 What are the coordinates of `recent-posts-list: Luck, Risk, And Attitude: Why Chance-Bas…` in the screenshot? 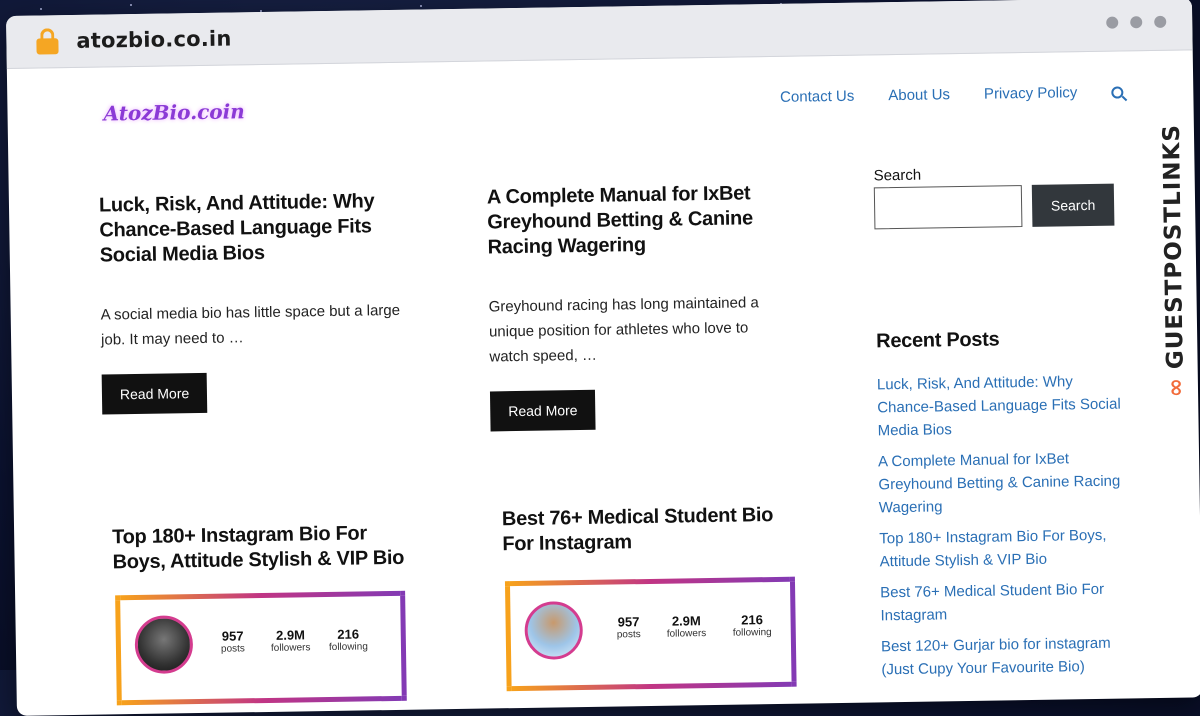 It's located at (1004, 529).